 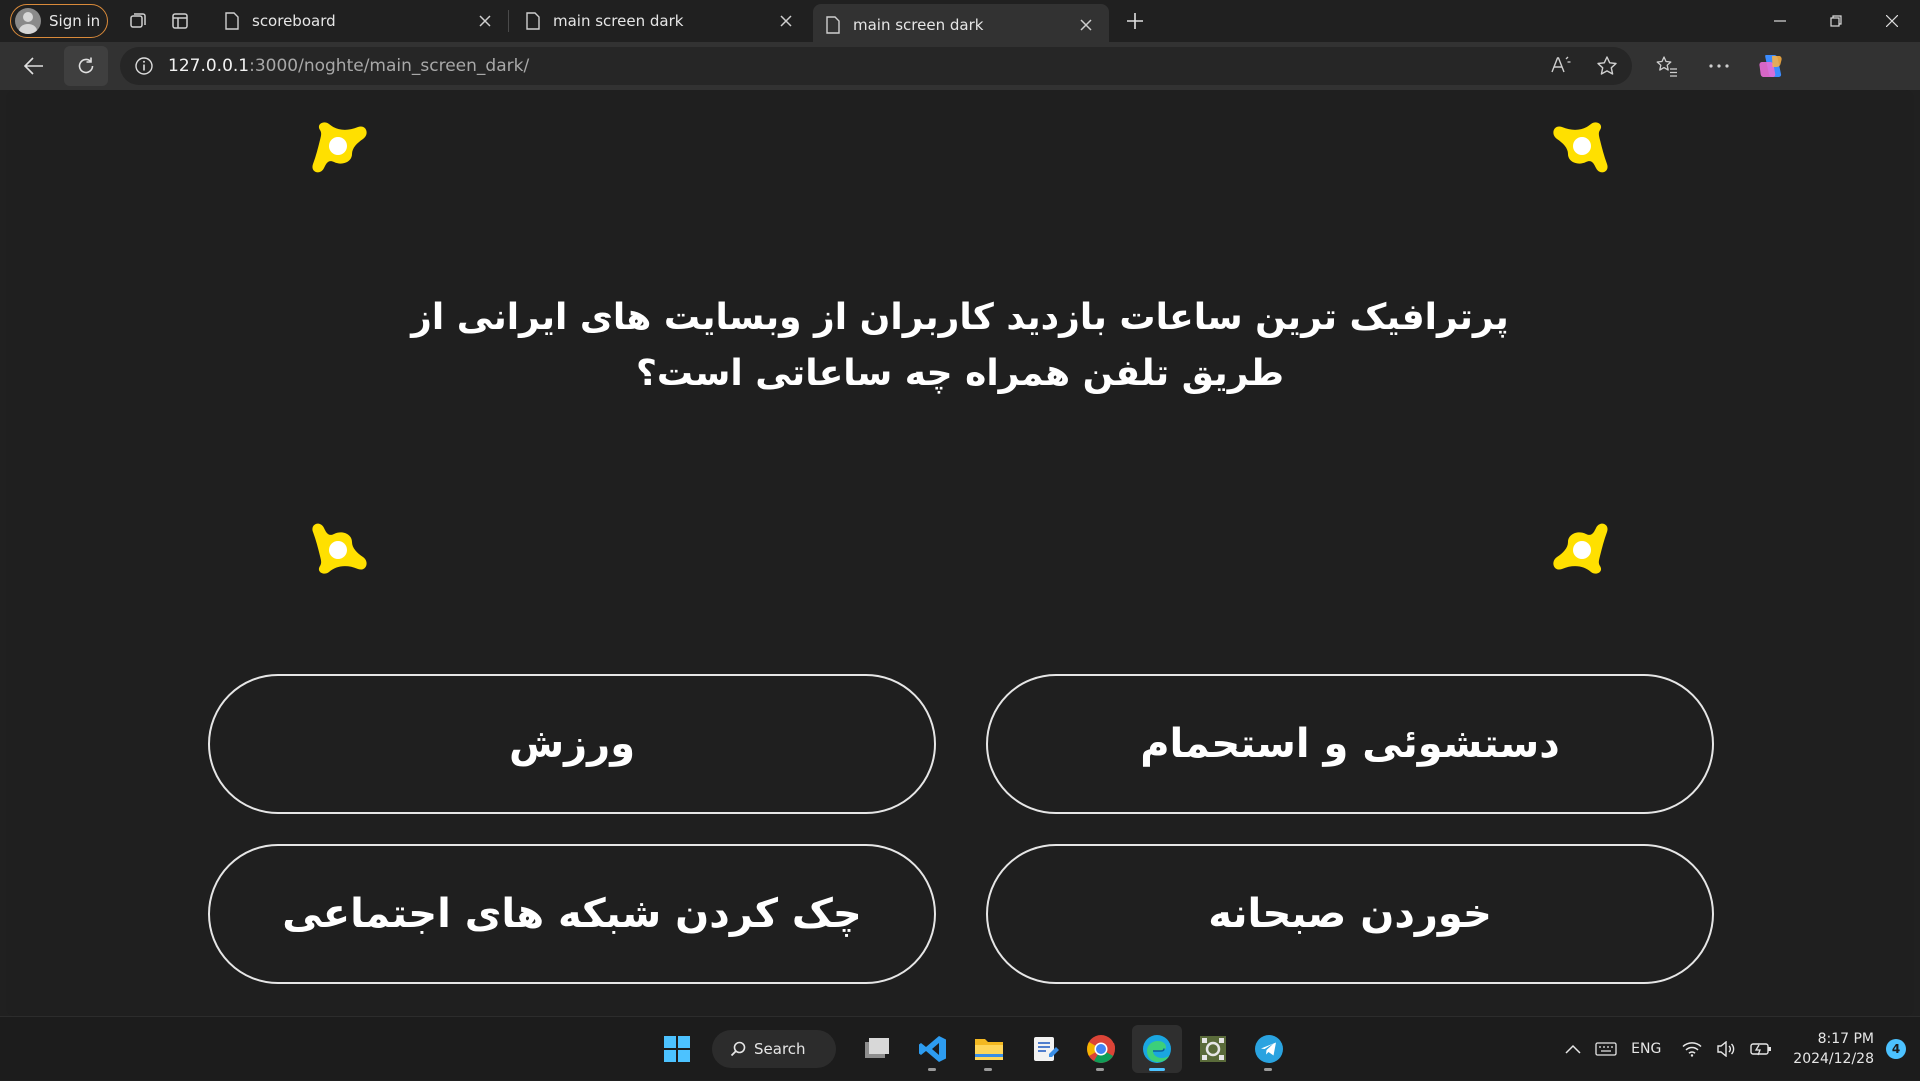 I want to click on favorite-star-icon, so click(x=1607, y=66).